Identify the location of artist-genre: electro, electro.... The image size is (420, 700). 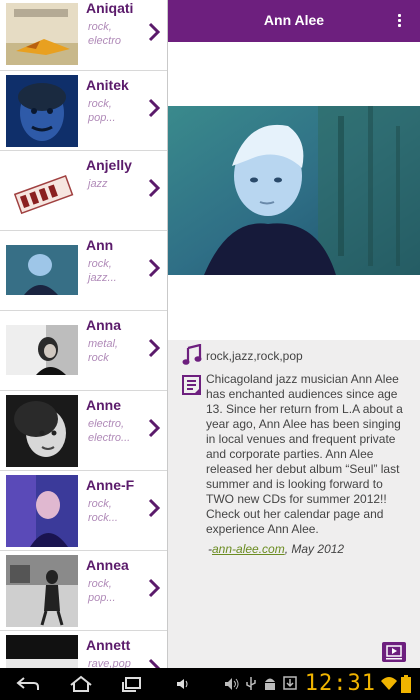
(109, 431).